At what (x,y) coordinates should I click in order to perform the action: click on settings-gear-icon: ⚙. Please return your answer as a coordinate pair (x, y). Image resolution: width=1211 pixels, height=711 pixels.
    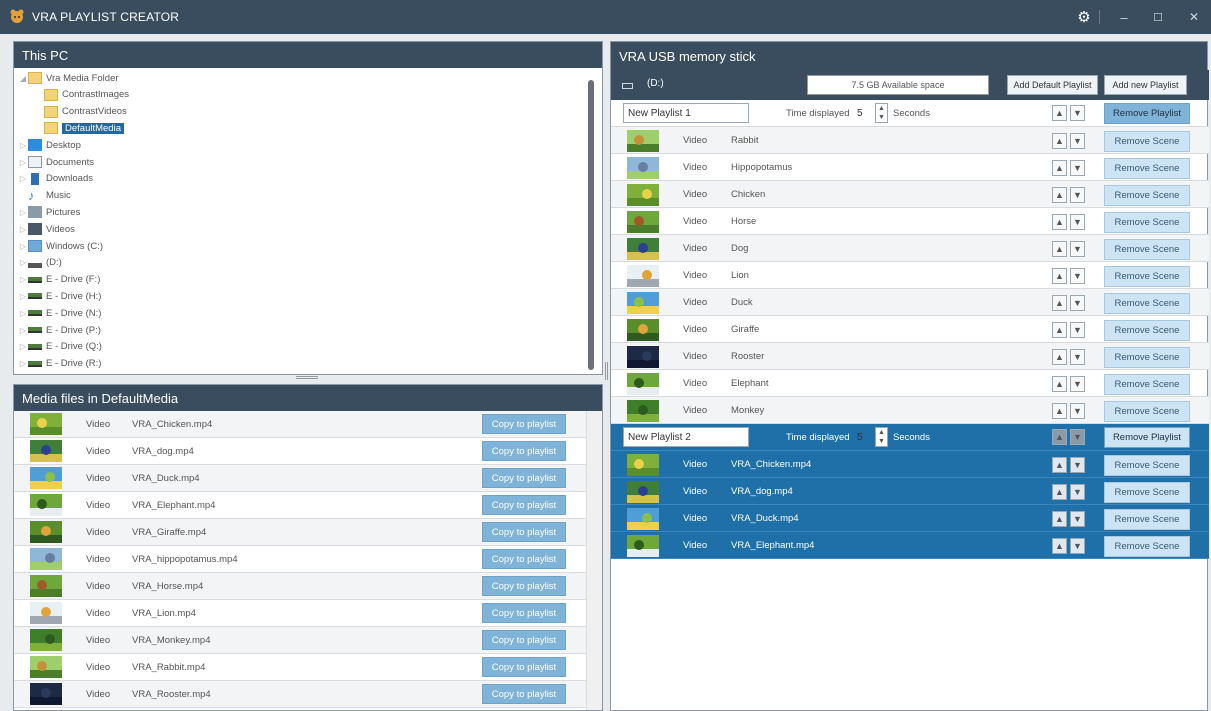
    Looking at the image, I should click on (1084, 17).